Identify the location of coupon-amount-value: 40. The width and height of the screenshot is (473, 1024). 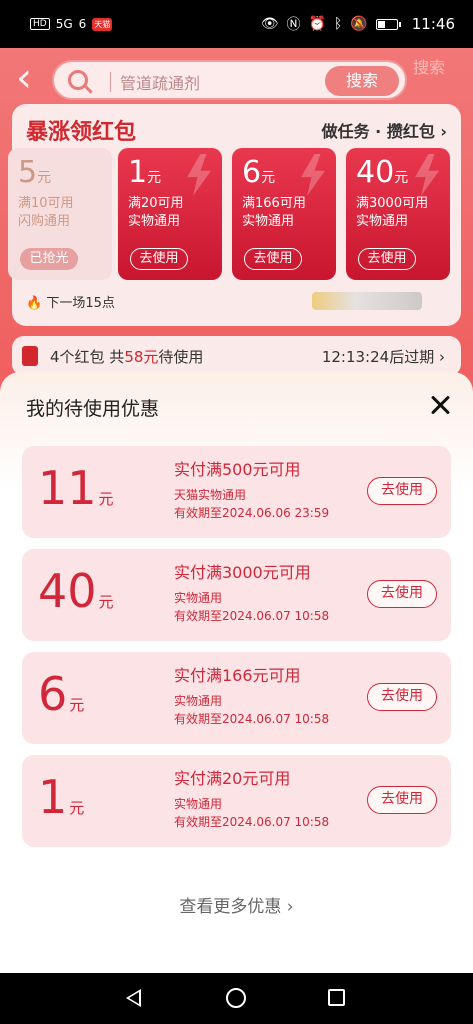
(67, 591).